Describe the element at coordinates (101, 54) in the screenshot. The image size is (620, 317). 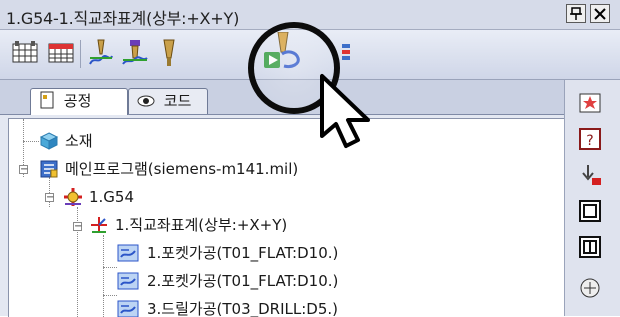
I see `toolpath-tool-icon` at that location.